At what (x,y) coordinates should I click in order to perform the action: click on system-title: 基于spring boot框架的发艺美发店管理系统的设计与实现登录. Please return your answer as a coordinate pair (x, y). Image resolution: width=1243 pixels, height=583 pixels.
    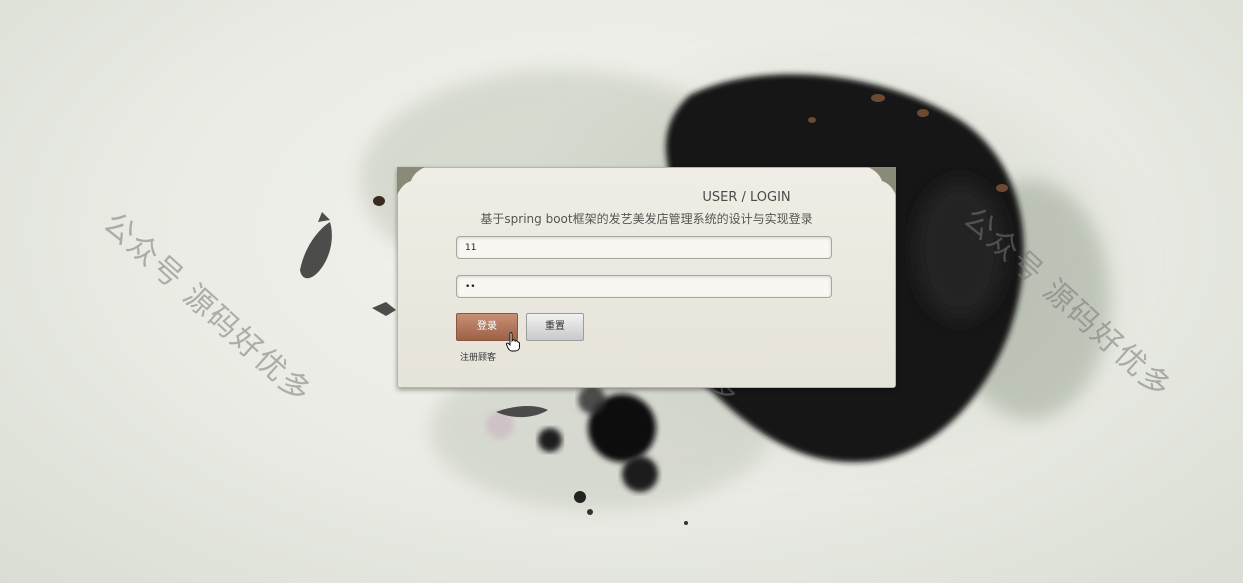
    Looking at the image, I should click on (646, 219).